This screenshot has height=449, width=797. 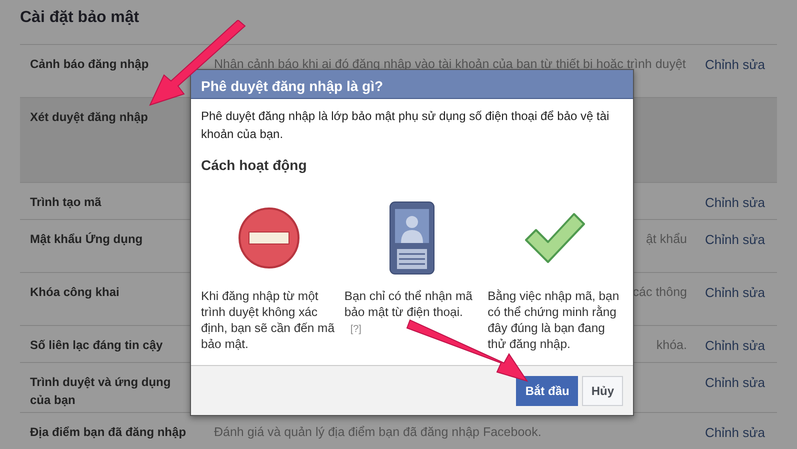 What do you see at coordinates (555, 238) in the screenshot?
I see `checkmark-icon` at bounding box center [555, 238].